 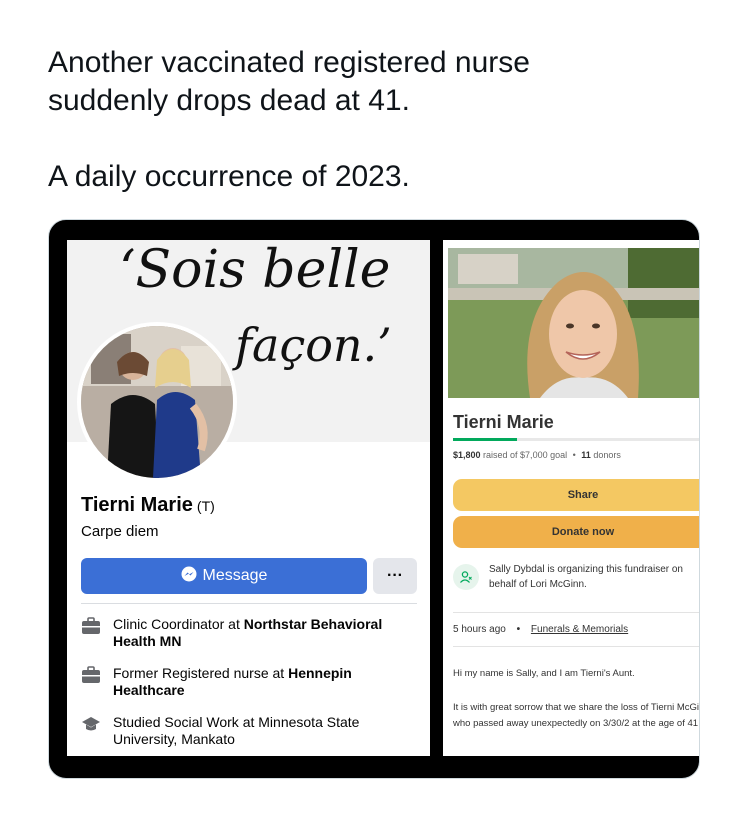 What do you see at coordinates (586, 455) in the screenshot?
I see `donors-count: 11` at bounding box center [586, 455].